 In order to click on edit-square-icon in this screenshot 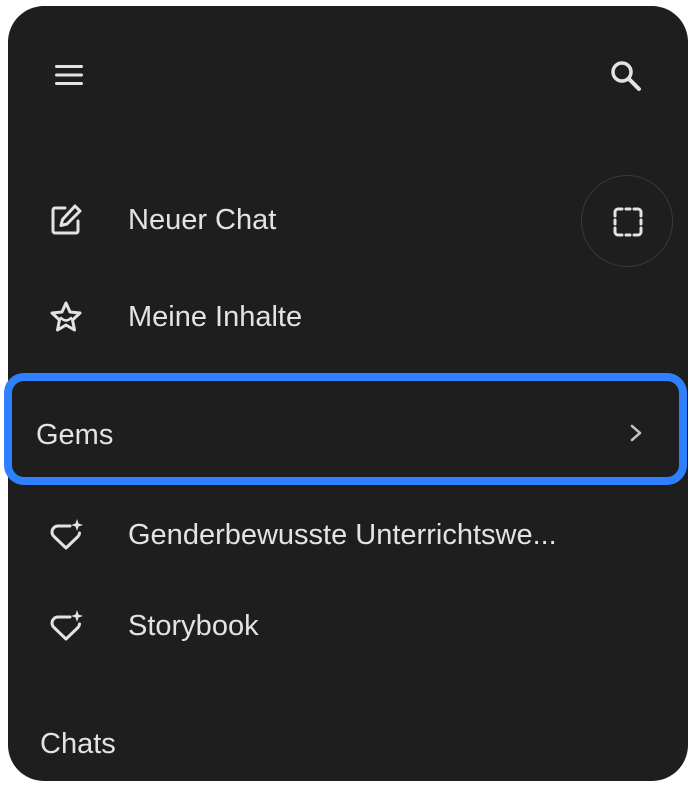, I will do `click(66, 220)`.